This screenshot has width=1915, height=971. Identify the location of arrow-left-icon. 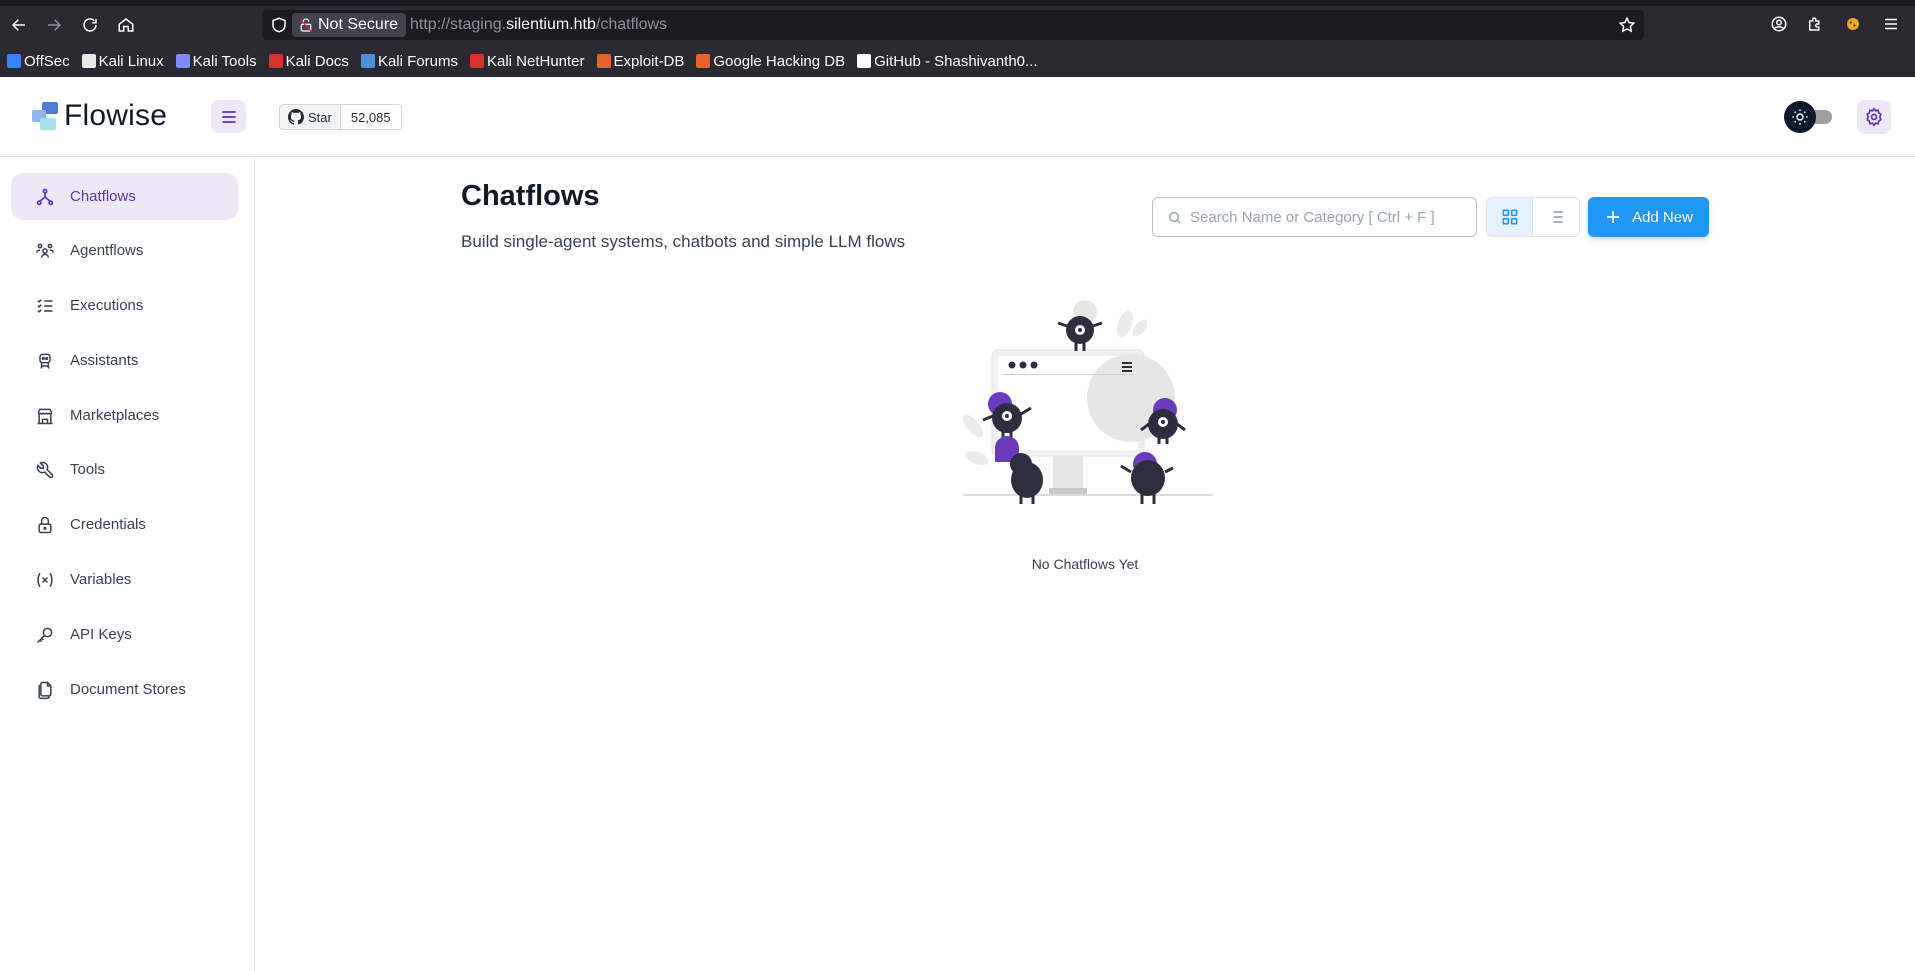
(18, 25).